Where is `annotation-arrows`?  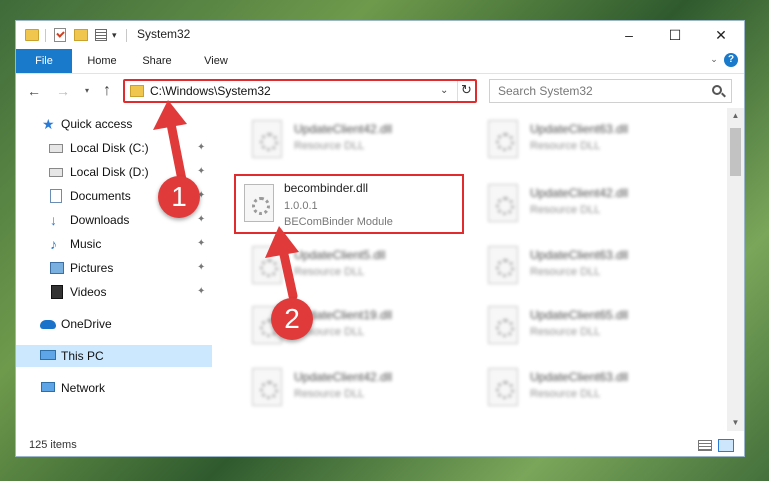
annotation-arrows is located at coordinates (226, 200).